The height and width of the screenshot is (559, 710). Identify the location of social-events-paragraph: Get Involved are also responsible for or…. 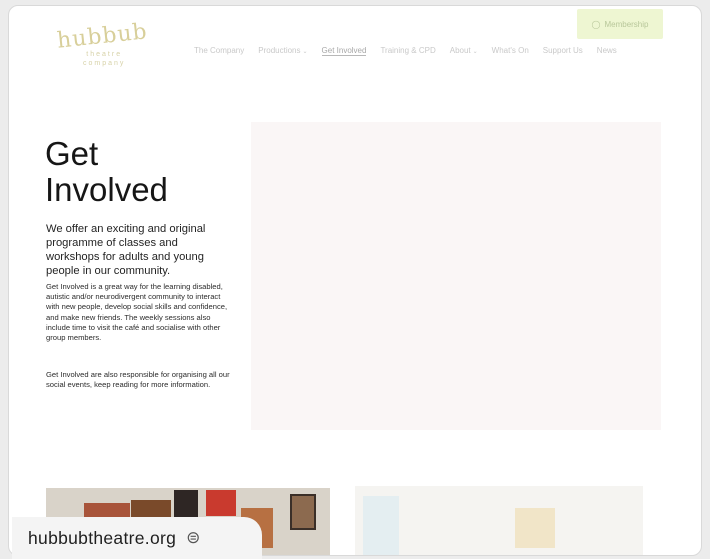
(138, 380).